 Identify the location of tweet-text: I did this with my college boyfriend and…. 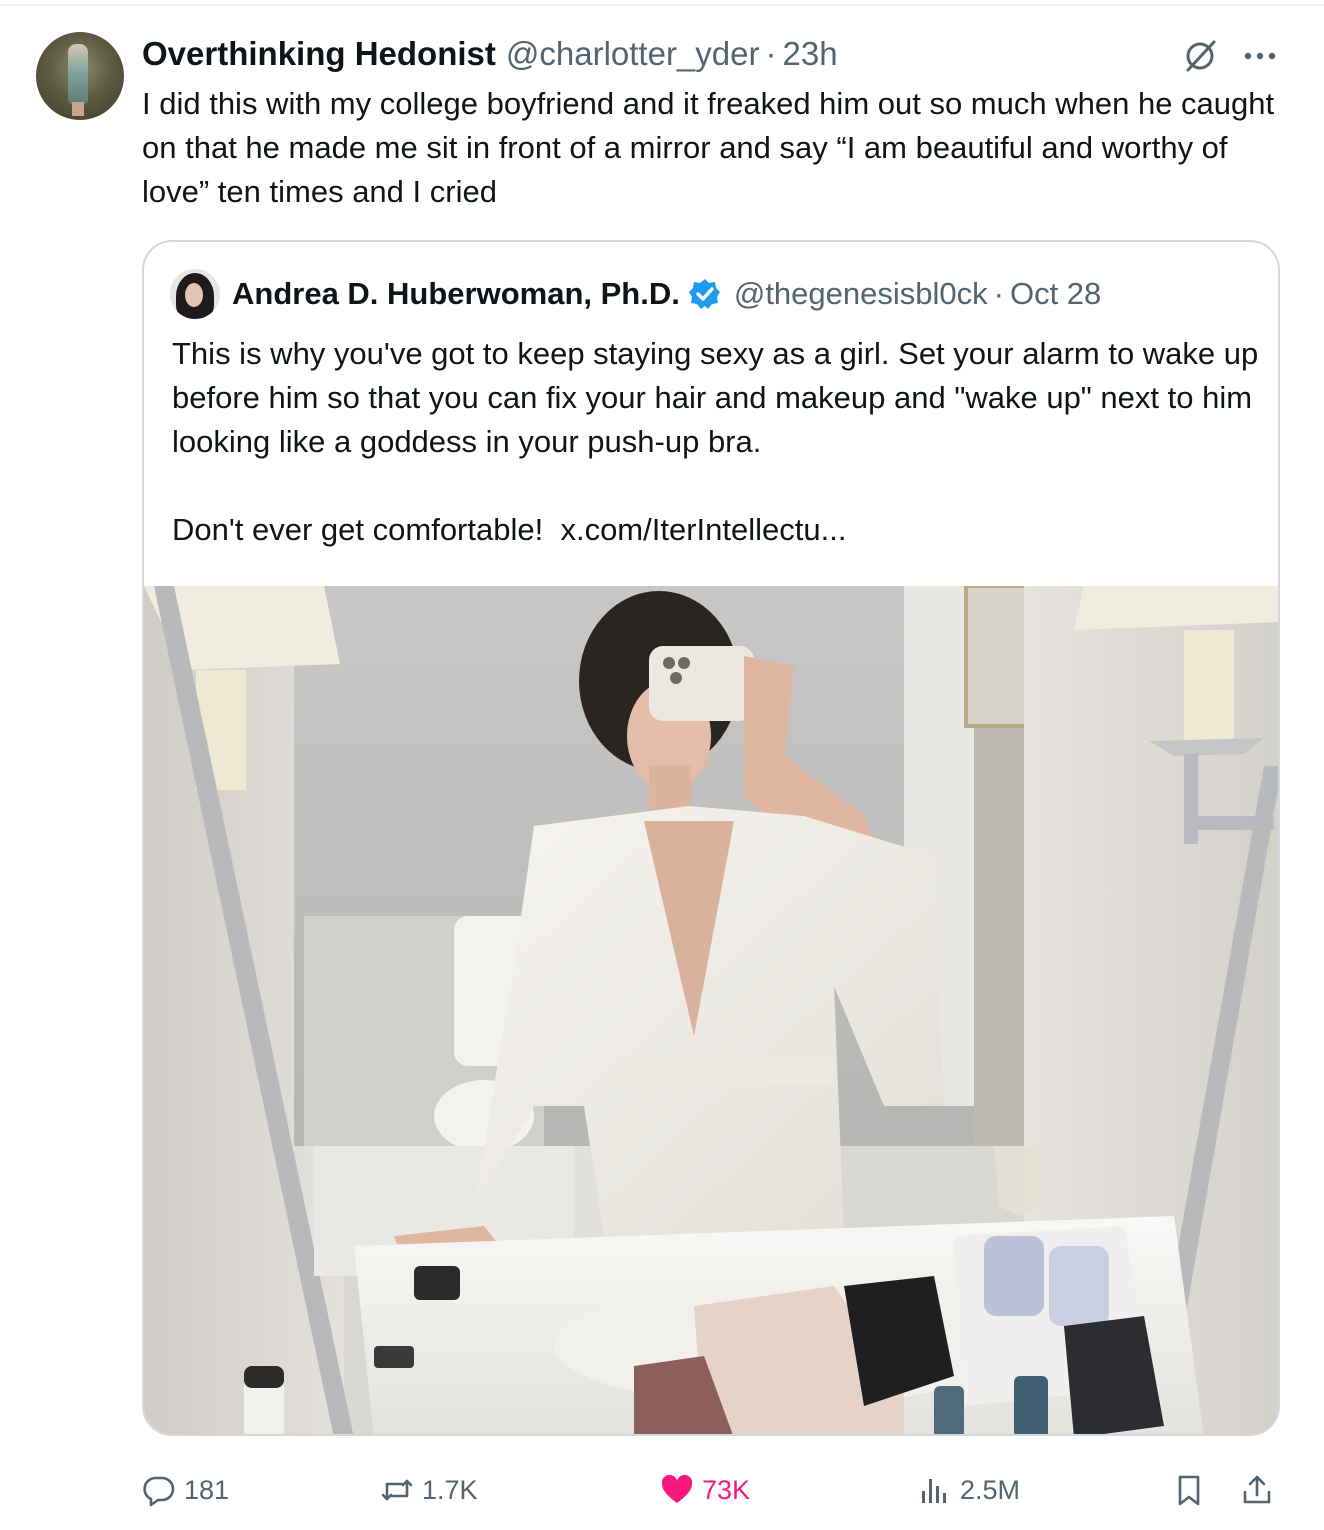
(708, 147).